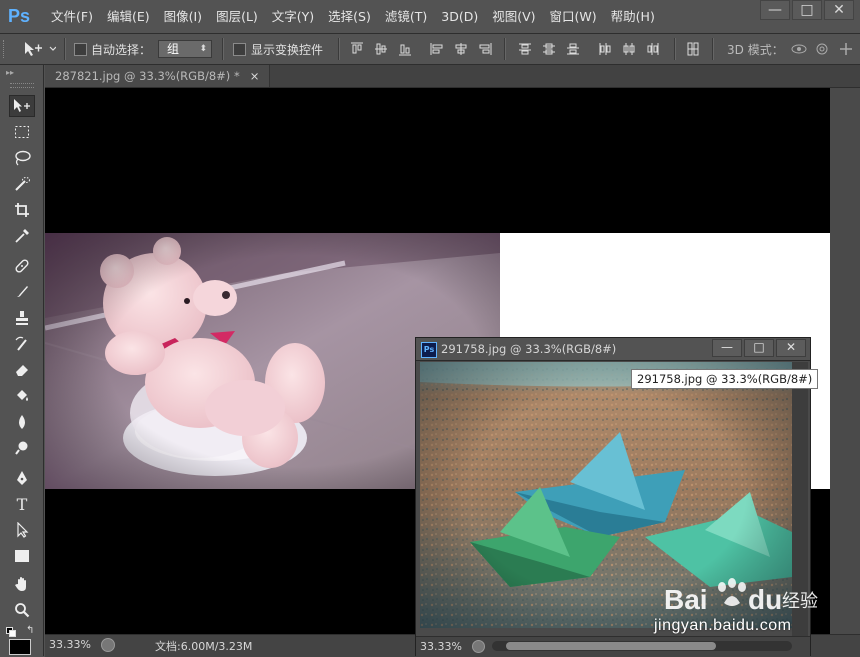 This screenshot has height=657, width=860. I want to click on auto-align-icon, so click(693, 49).